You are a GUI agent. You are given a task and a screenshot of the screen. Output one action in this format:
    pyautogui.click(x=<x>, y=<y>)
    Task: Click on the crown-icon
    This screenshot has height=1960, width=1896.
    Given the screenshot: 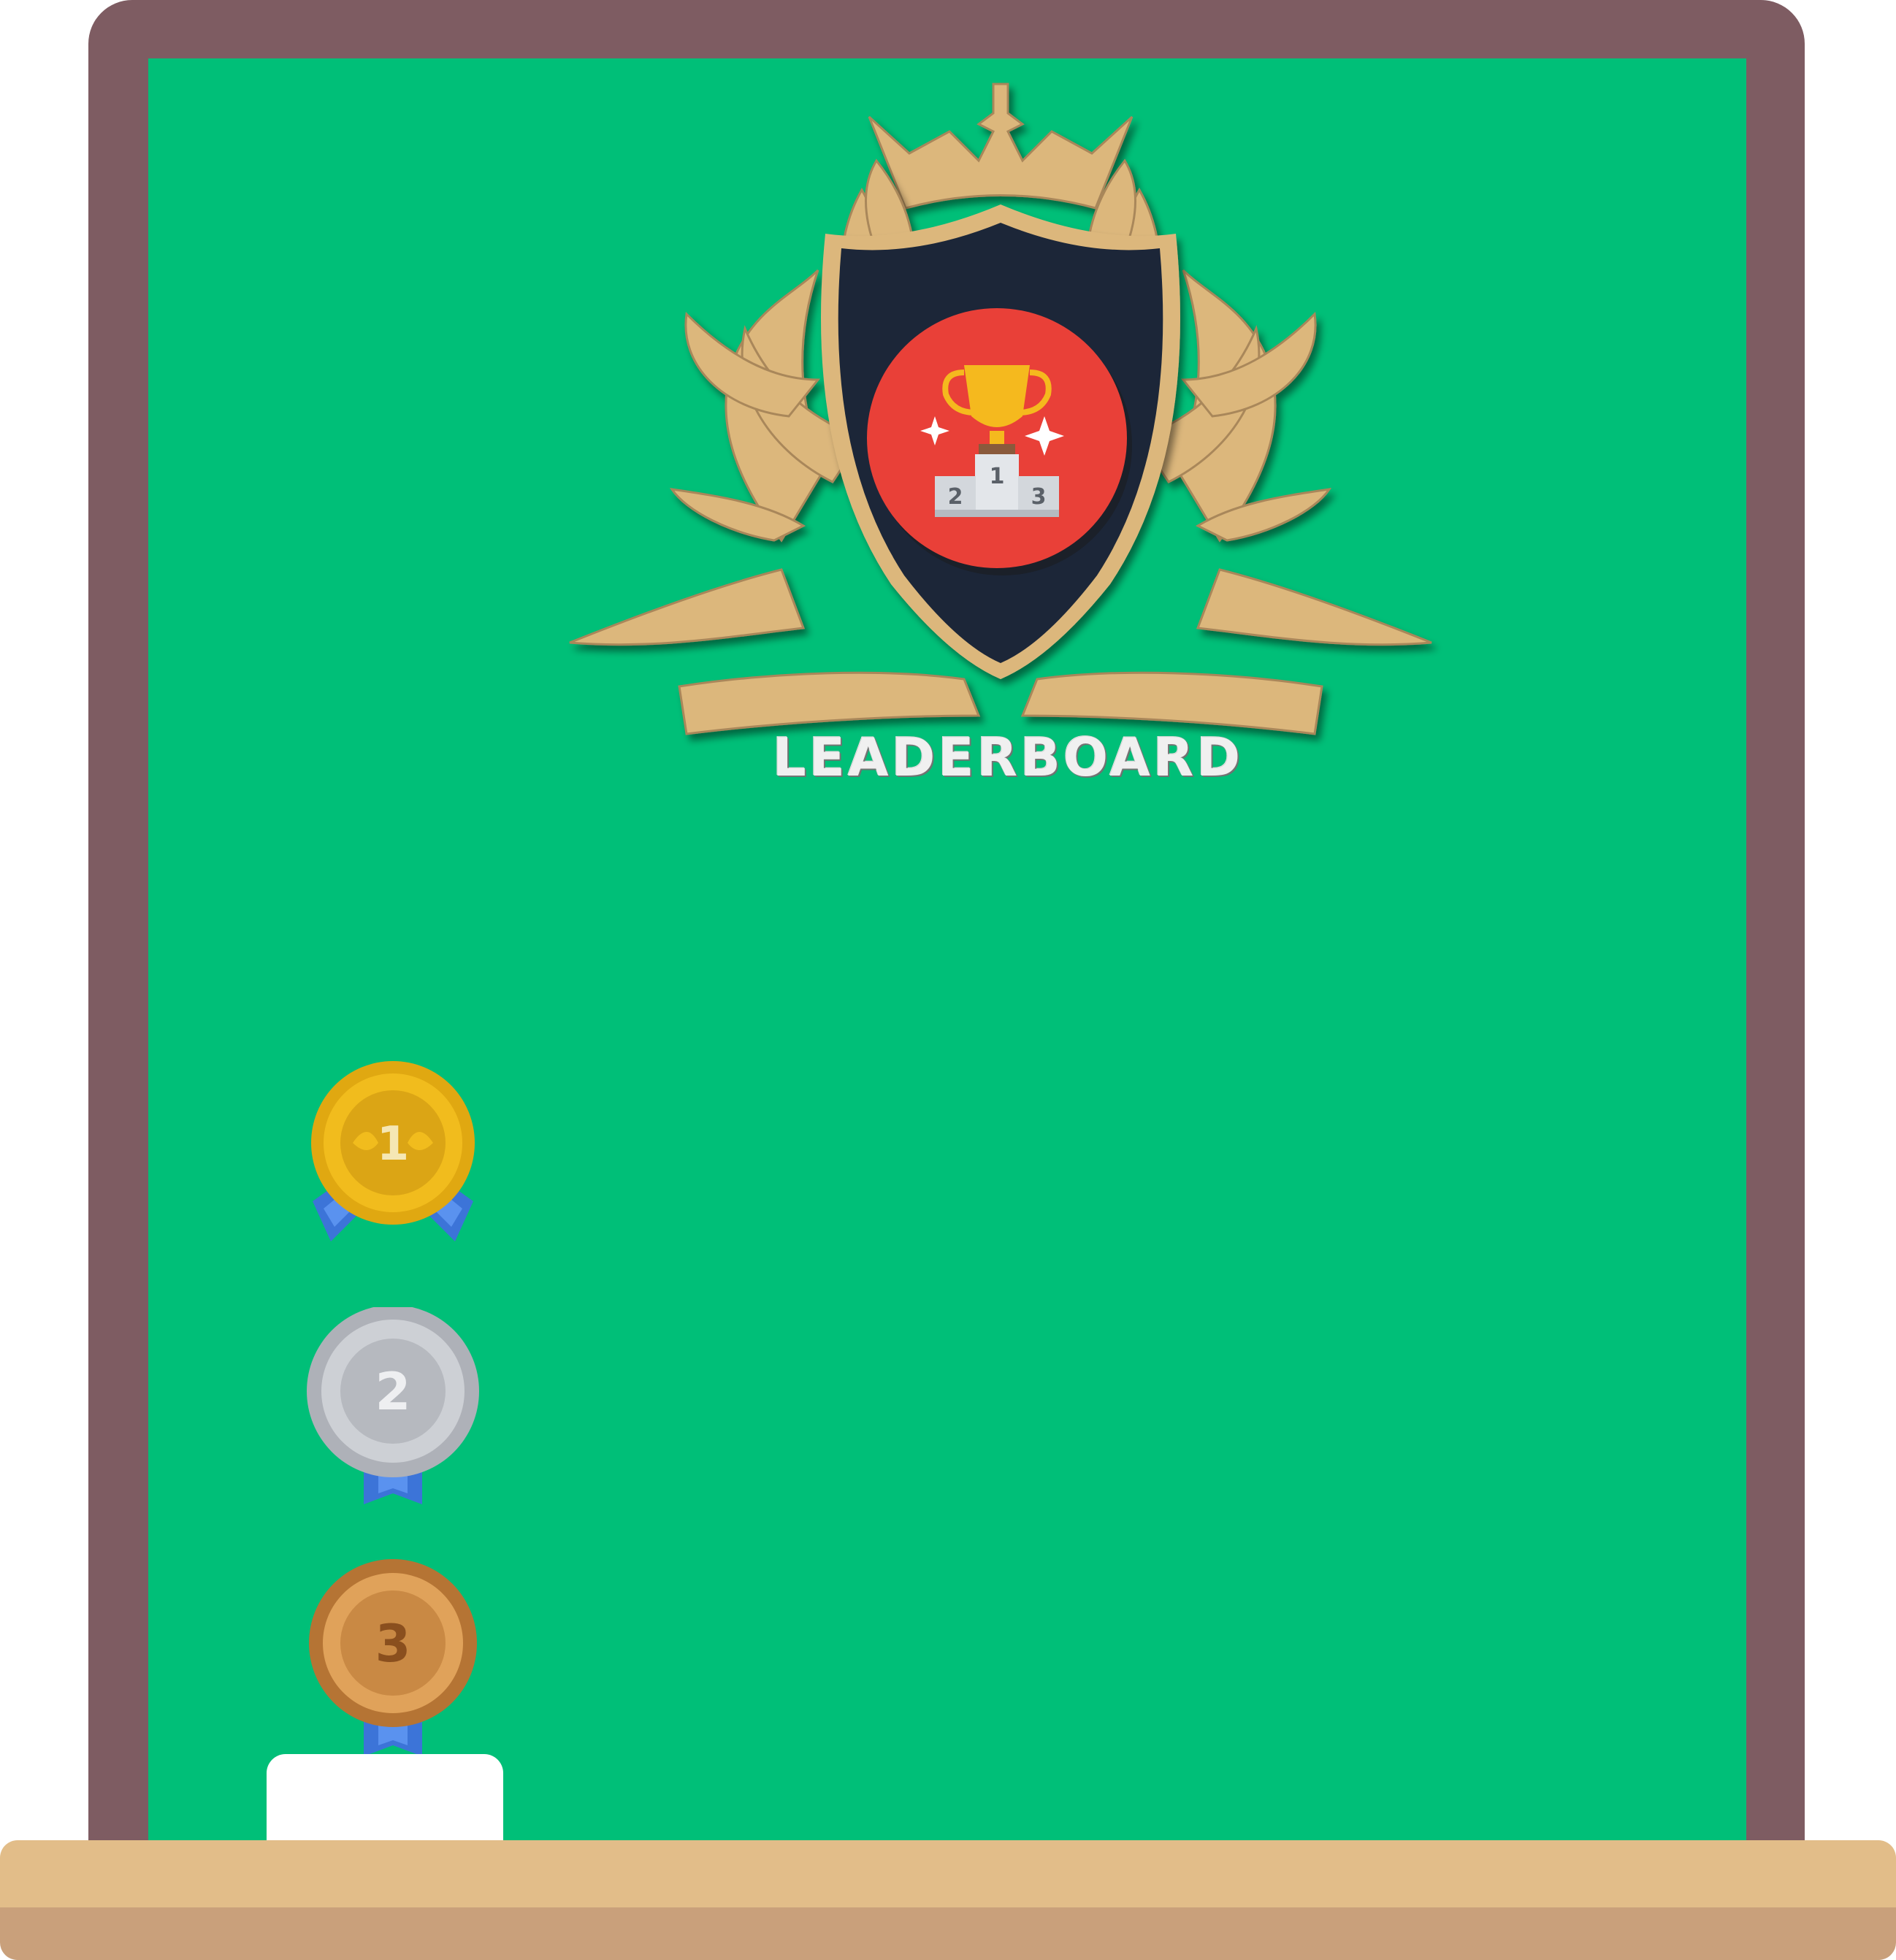 What is the action you would take?
    pyautogui.click(x=1001, y=146)
    